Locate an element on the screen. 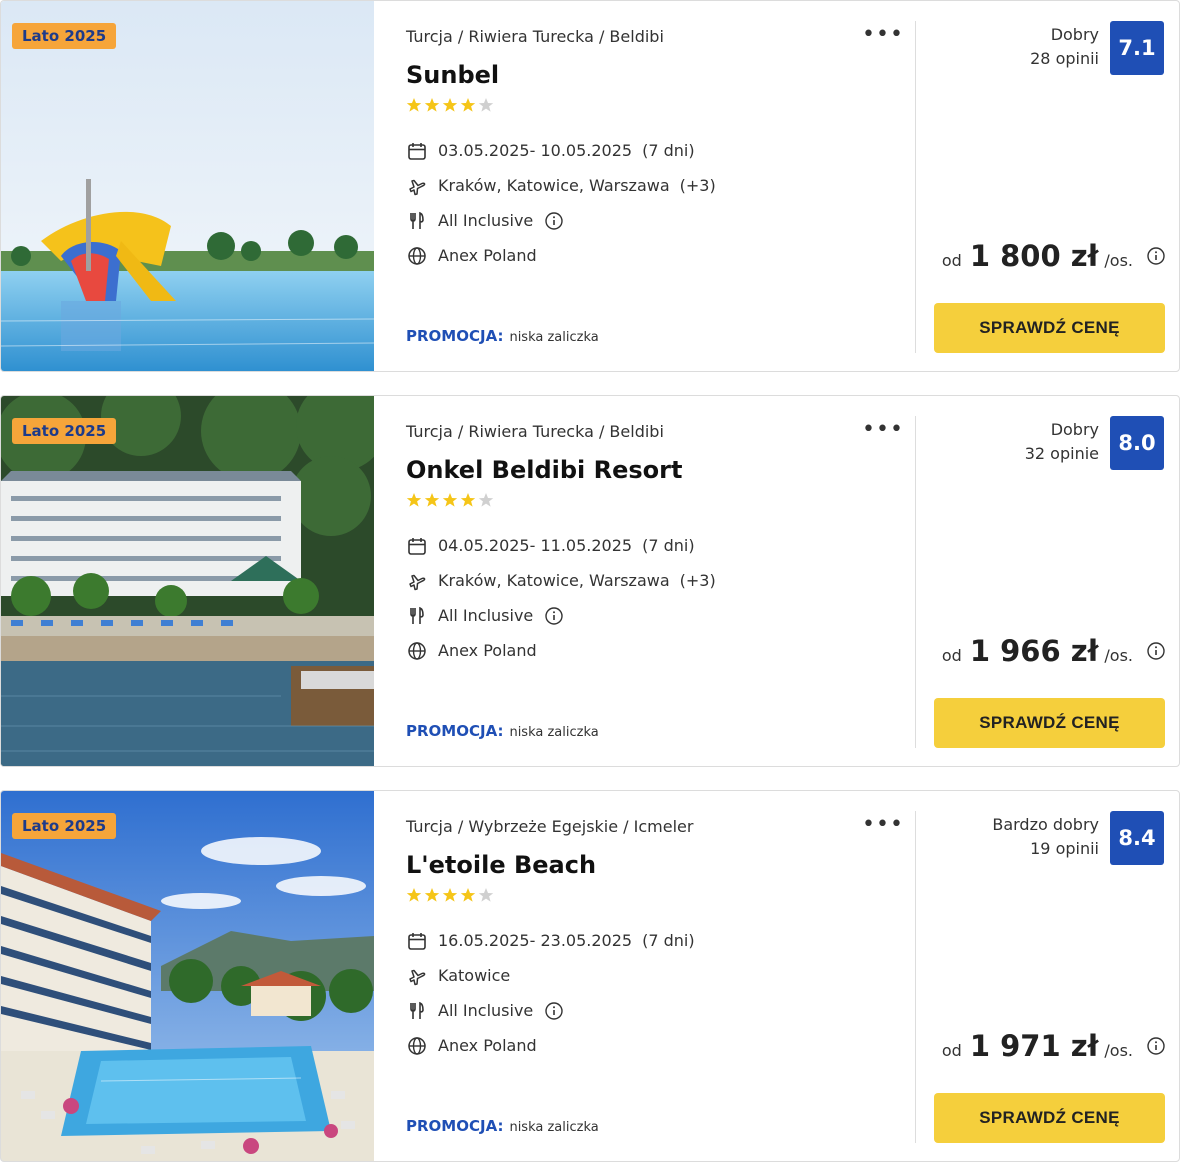 This screenshot has width=1182, height=1166. review-count: 19 opinii is located at coordinates (1045, 849).